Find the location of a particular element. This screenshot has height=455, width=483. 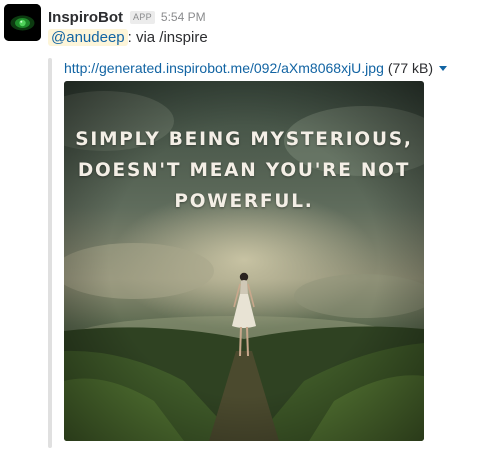

quote-line: DOESN'T MEAN YOU'RE NOT is located at coordinates (244, 170).